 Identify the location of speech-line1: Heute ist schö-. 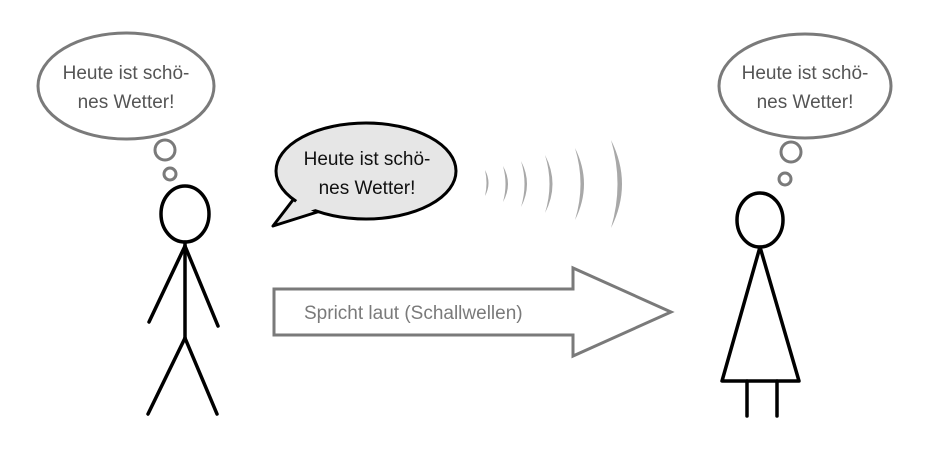
(367, 159).